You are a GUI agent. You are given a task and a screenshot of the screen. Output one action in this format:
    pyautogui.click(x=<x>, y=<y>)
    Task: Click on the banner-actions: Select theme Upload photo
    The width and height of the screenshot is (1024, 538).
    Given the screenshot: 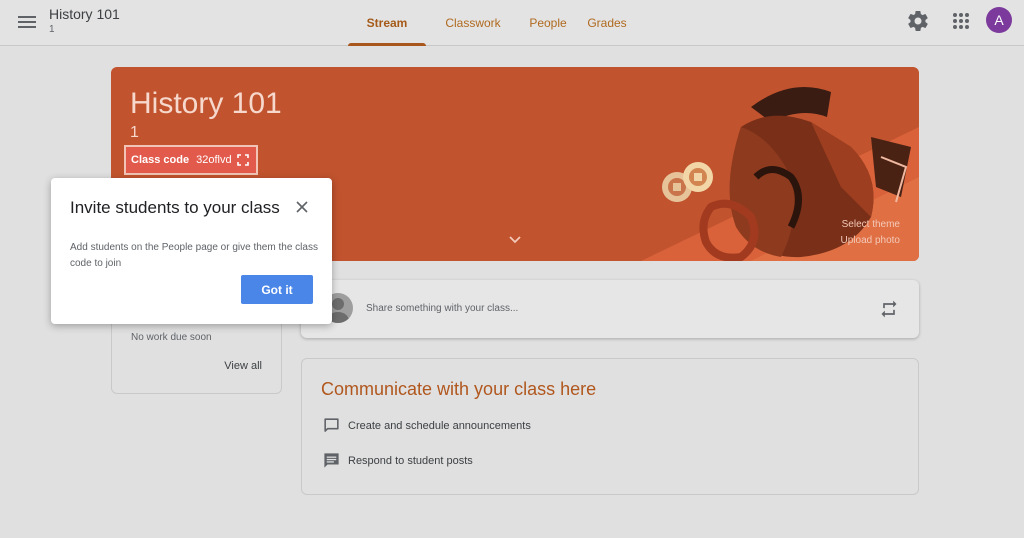 What is the action you would take?
    pyautogui.click(x=871, y=233)
    